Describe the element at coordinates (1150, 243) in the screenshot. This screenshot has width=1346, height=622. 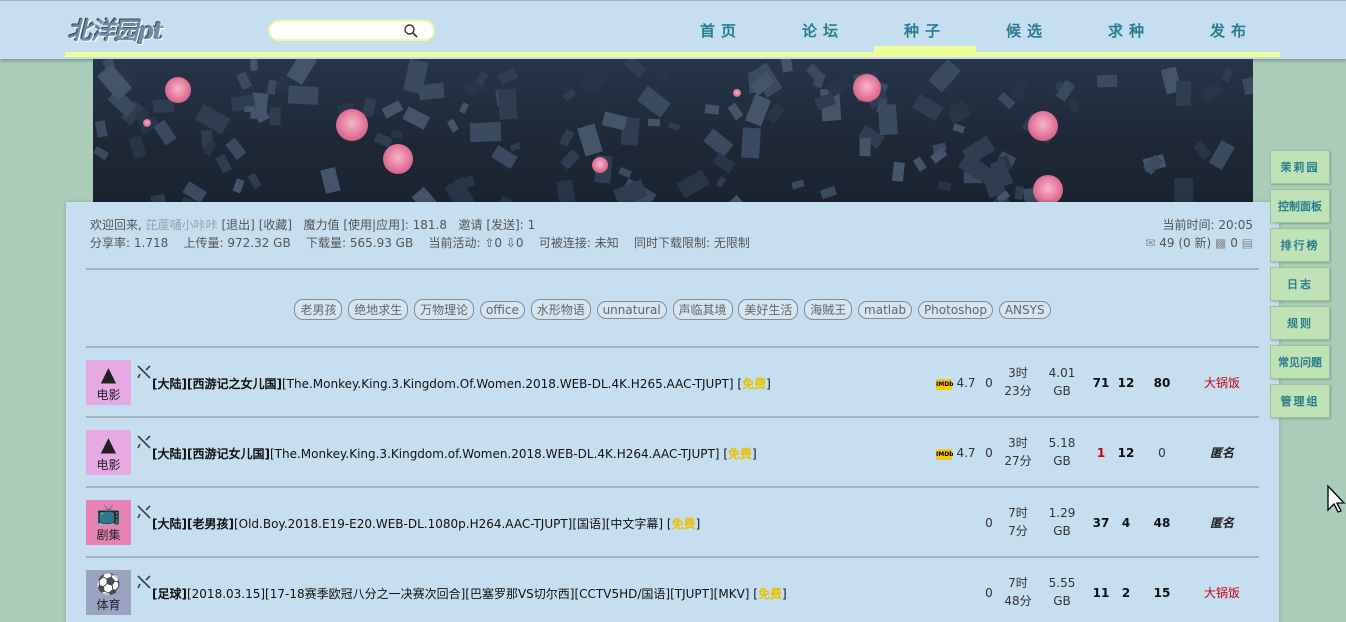
I see `mail-icon: ✉` at that location.